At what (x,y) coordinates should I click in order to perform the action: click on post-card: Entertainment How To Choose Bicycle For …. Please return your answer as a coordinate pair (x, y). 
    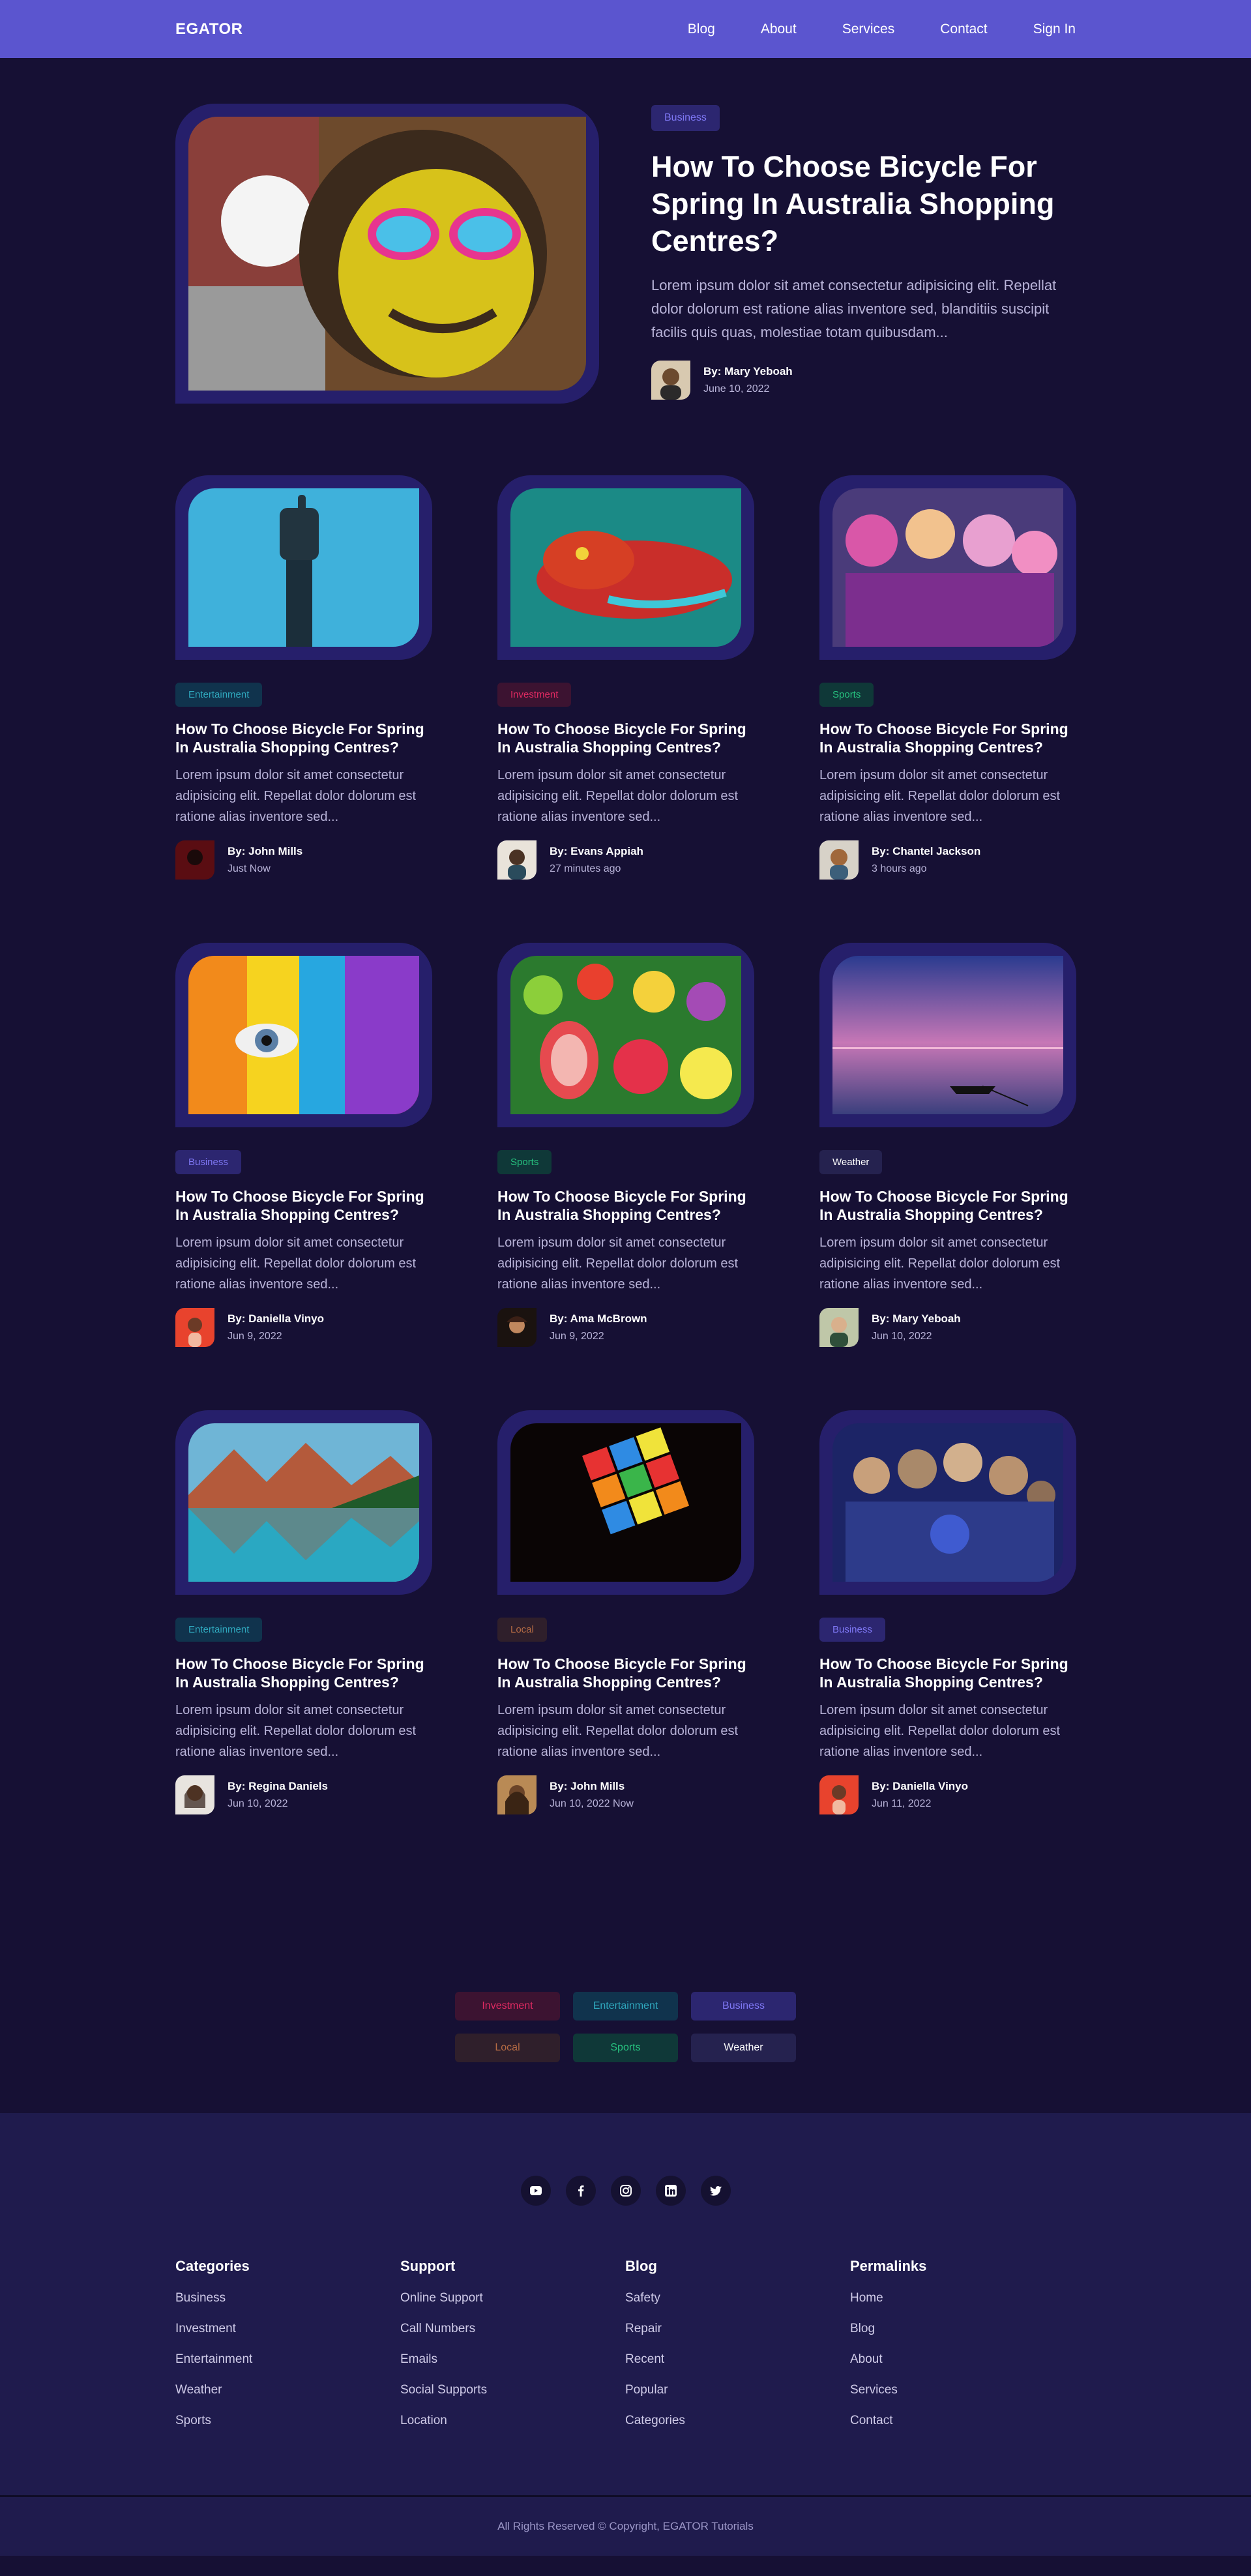
    Looking at the image, I should click on (303, 1612).